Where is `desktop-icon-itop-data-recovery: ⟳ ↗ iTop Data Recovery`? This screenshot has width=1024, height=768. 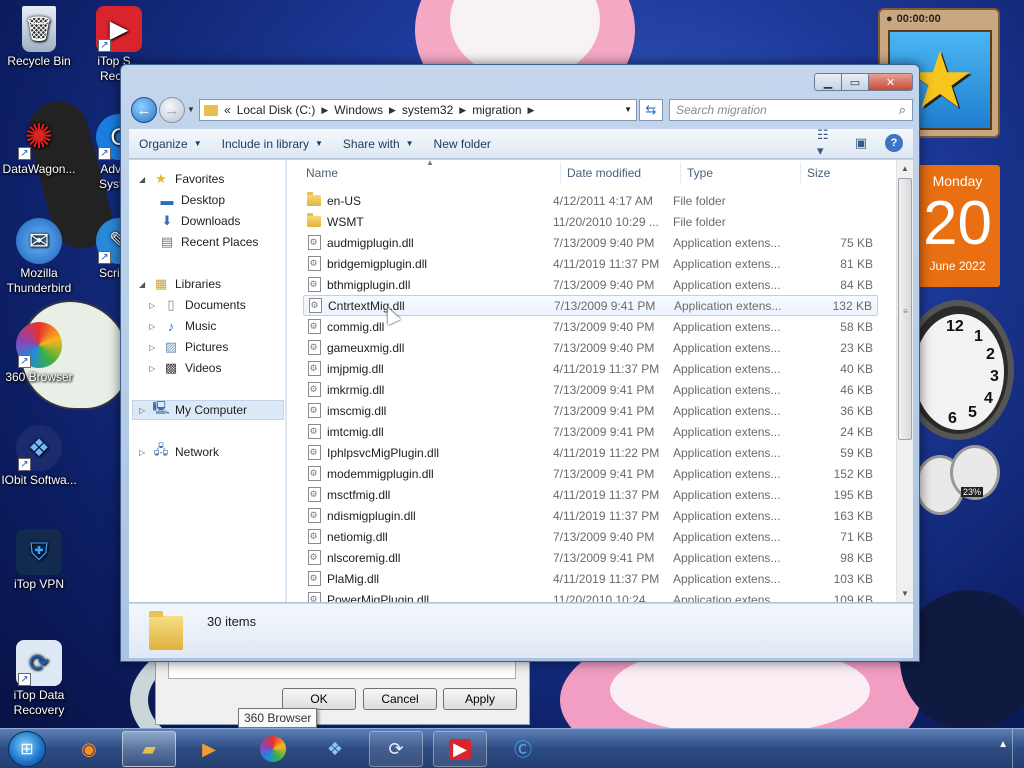 desktop-icon-itop-data-recovery: ⟳ ↗ iTop Data Recovery is located at coordinates (39, 679).